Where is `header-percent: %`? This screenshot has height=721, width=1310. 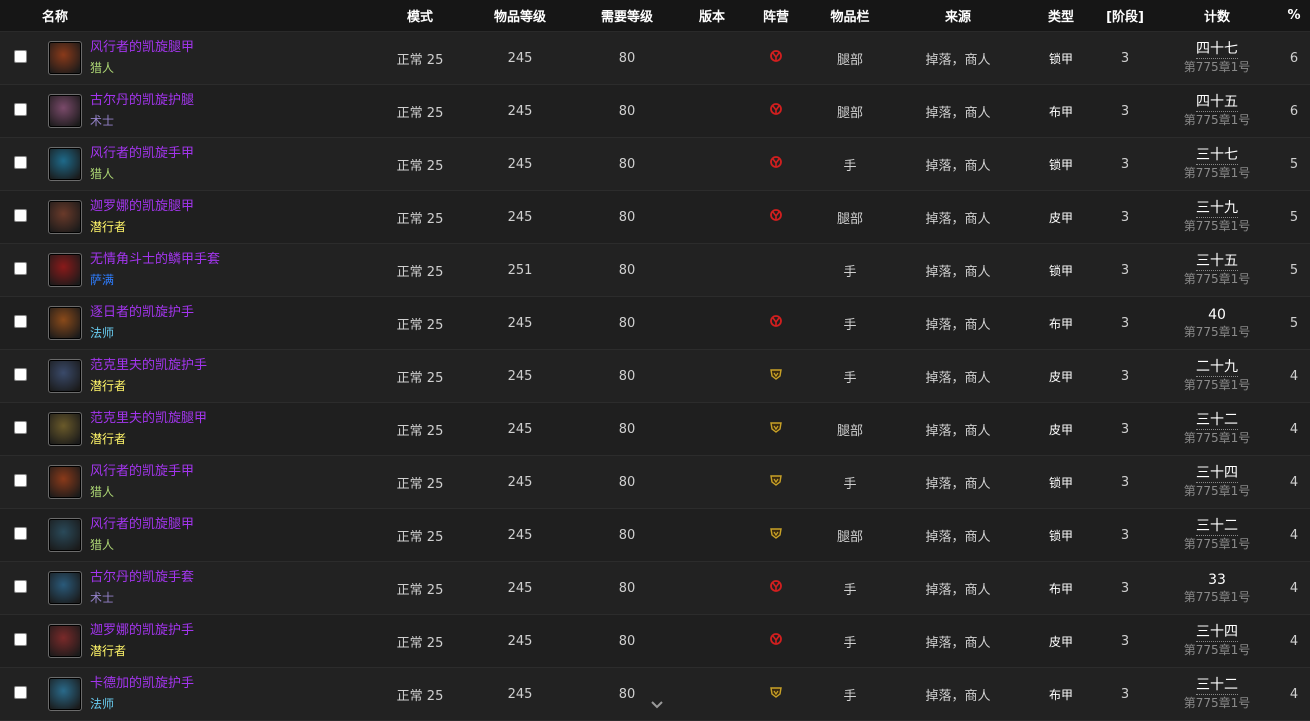
header-percent: % is located at coordinates (1294, 16).